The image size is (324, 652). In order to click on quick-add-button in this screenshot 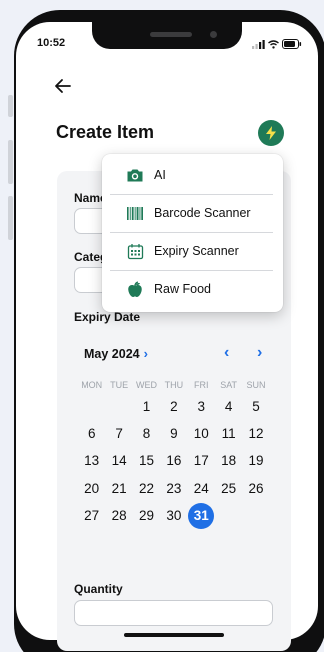, I will do `click(271, 133)`.